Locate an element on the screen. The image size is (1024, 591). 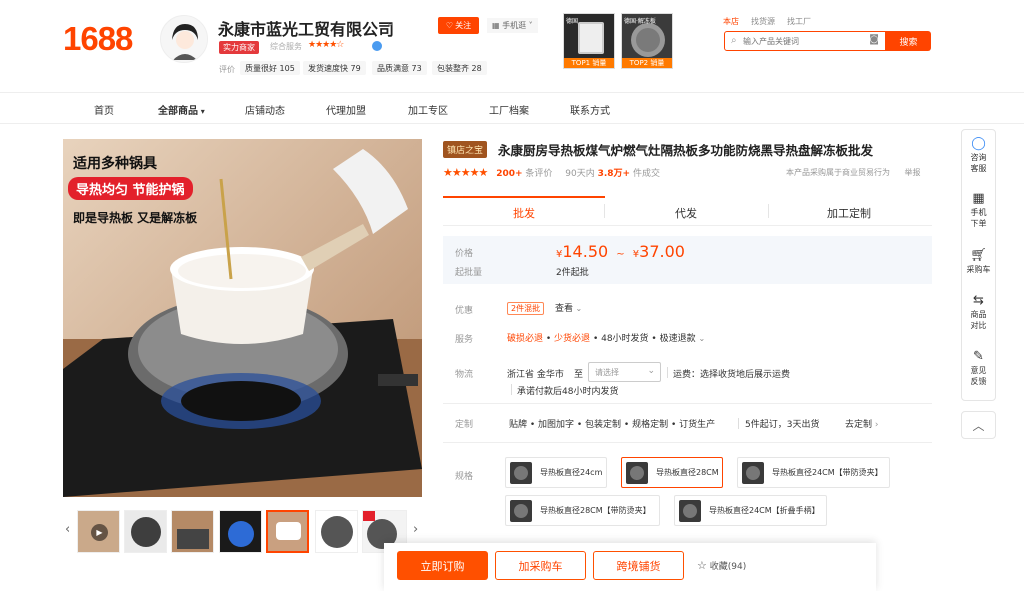
cross-border-button: 跨境铺货 is located at coordinates (638, 565).